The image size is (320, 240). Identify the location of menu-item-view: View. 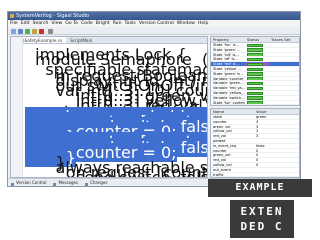
(56, 23).